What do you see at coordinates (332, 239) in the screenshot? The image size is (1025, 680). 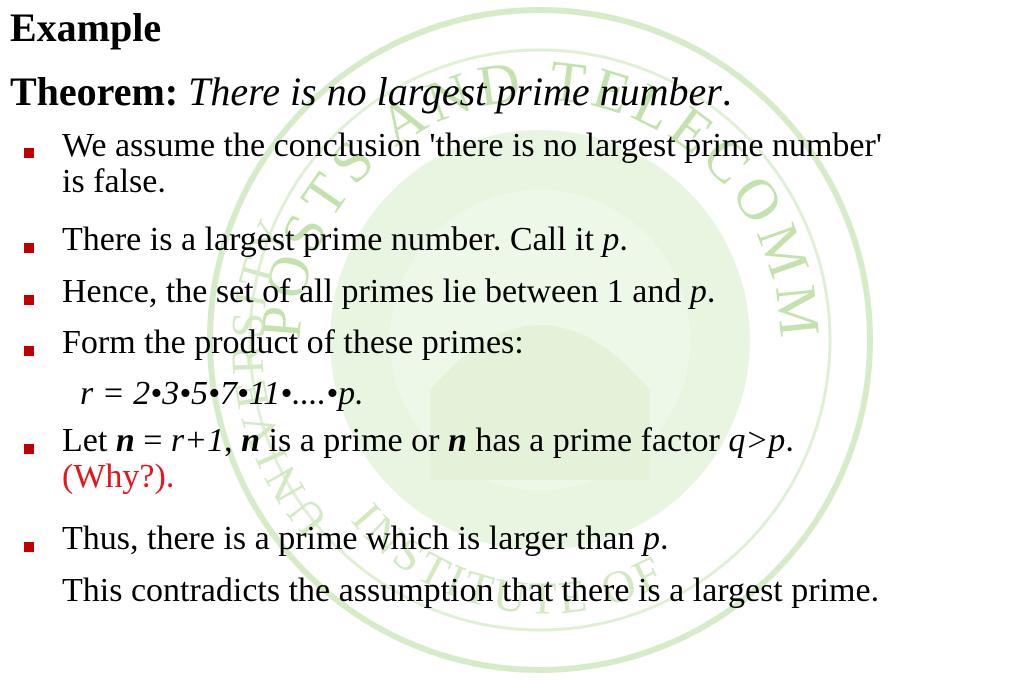 I see `bullet-text: There is a largest prime number. Call it` at bounding box center [332, 239].